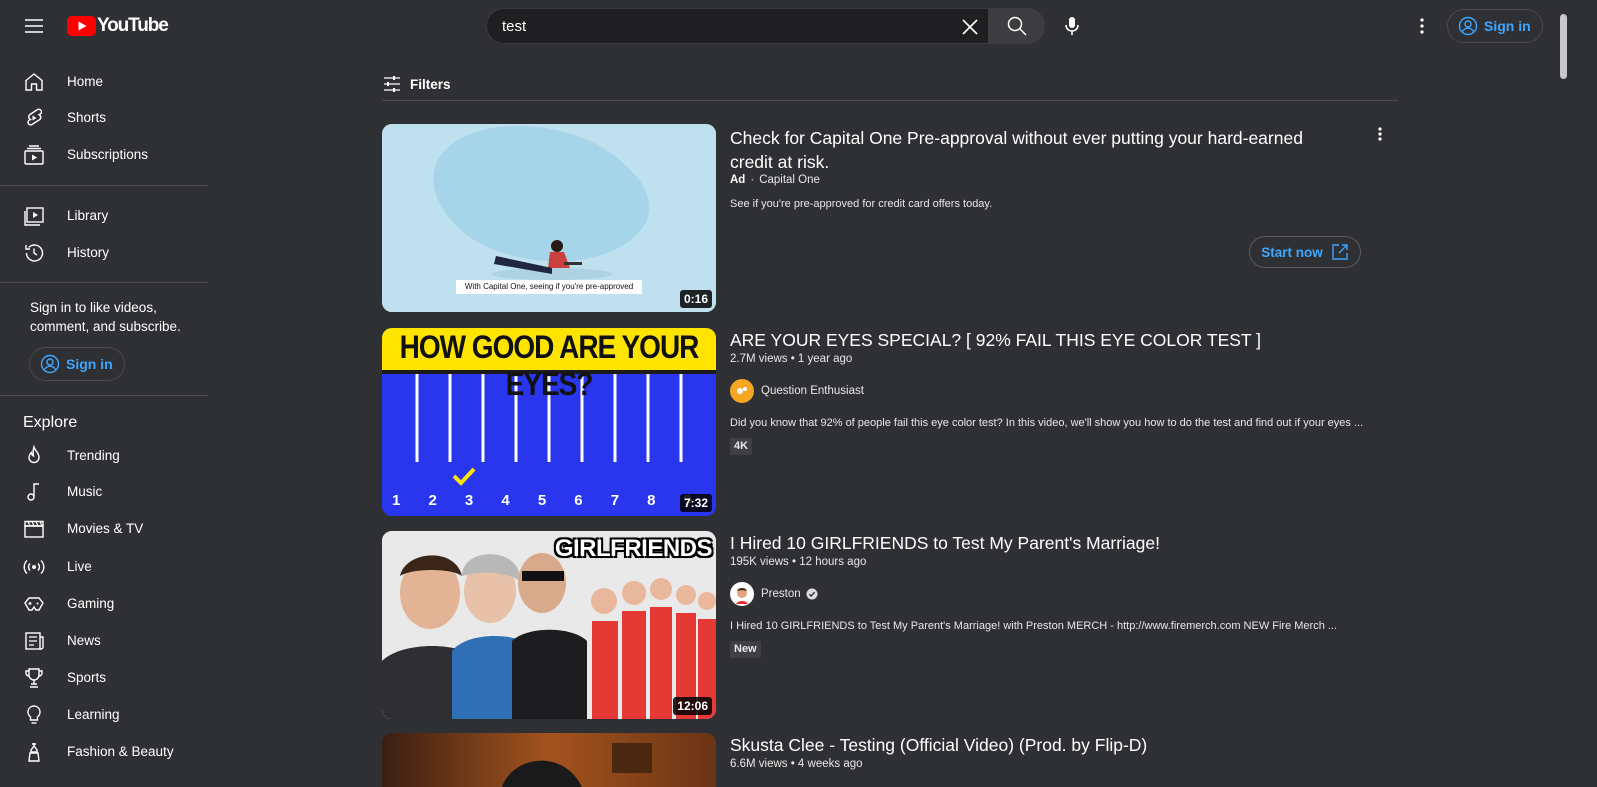  What do you see at coordinates (85, 81) in the screenshot?
I see `sidebar-item-label: Home` at bounding box center [85, 81].